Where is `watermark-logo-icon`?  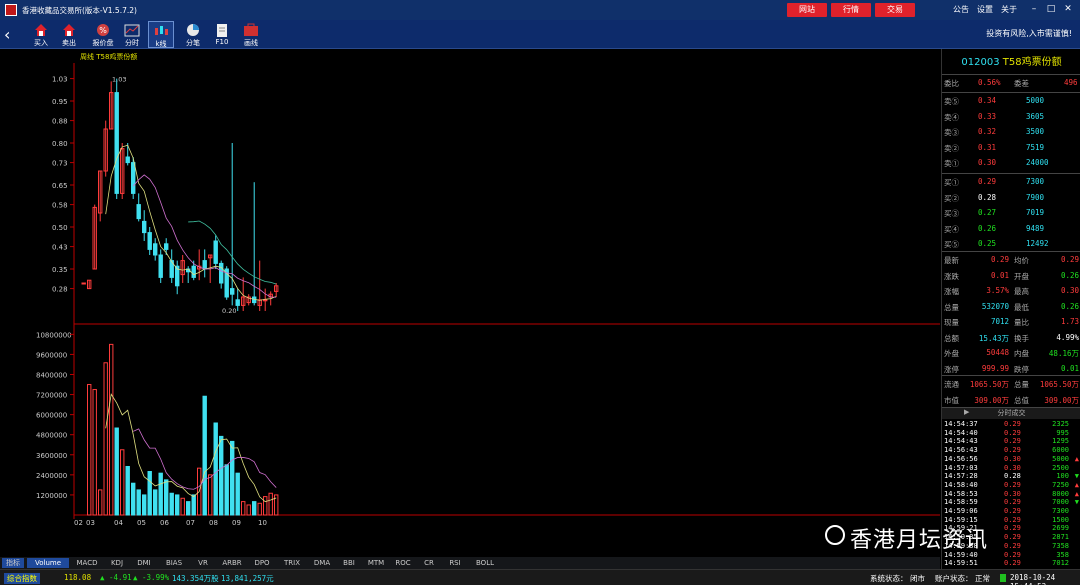 watermark-logo-icon is located at coordinates (835, 535).